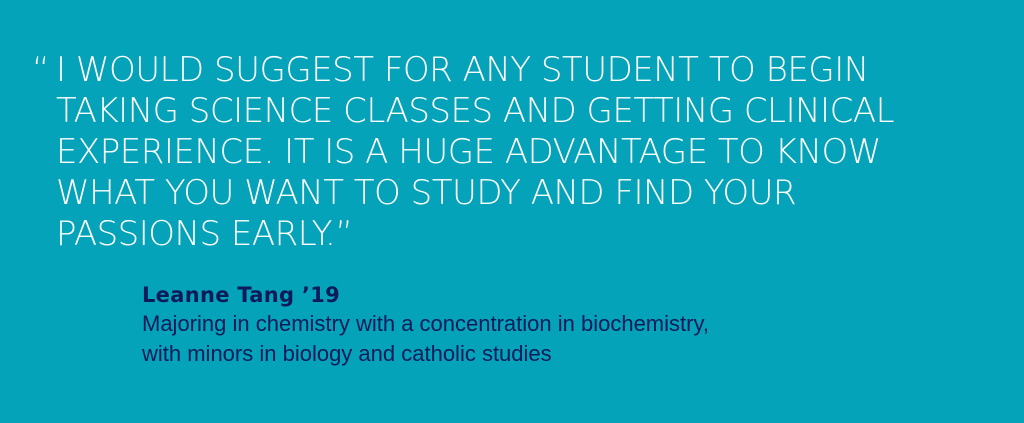 Image resolution: width=1024 pixels, height=423 pixels. Describe the element at coordinates (41, 70) in the screenshot. I see `open-quote-mark: “` at that location.